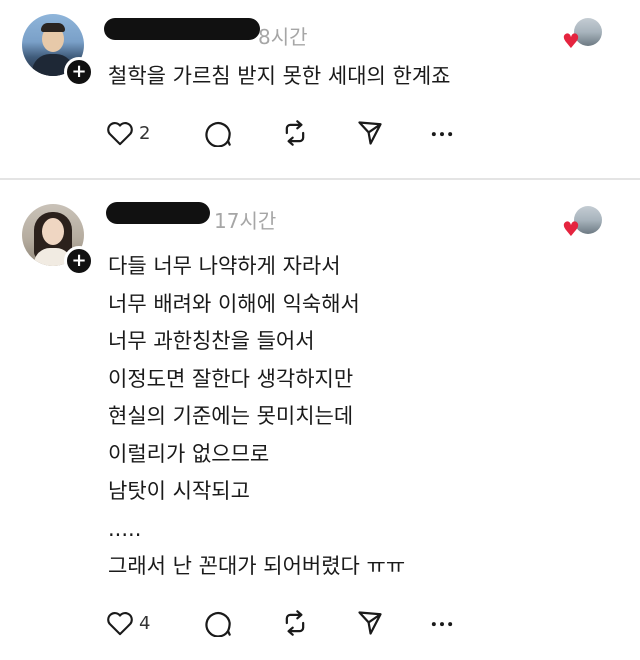  I want to click on like-button: 2, so click(128, 133).